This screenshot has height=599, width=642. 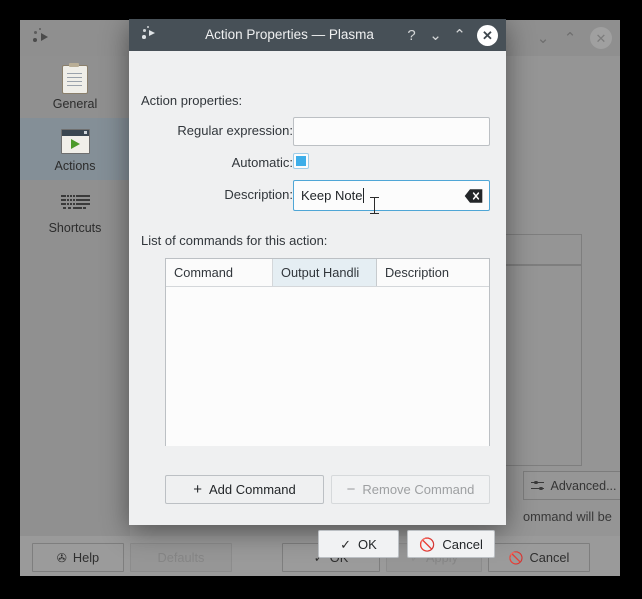 I want to click on add-command-button: + Add Command, so click(x=244, y=489).